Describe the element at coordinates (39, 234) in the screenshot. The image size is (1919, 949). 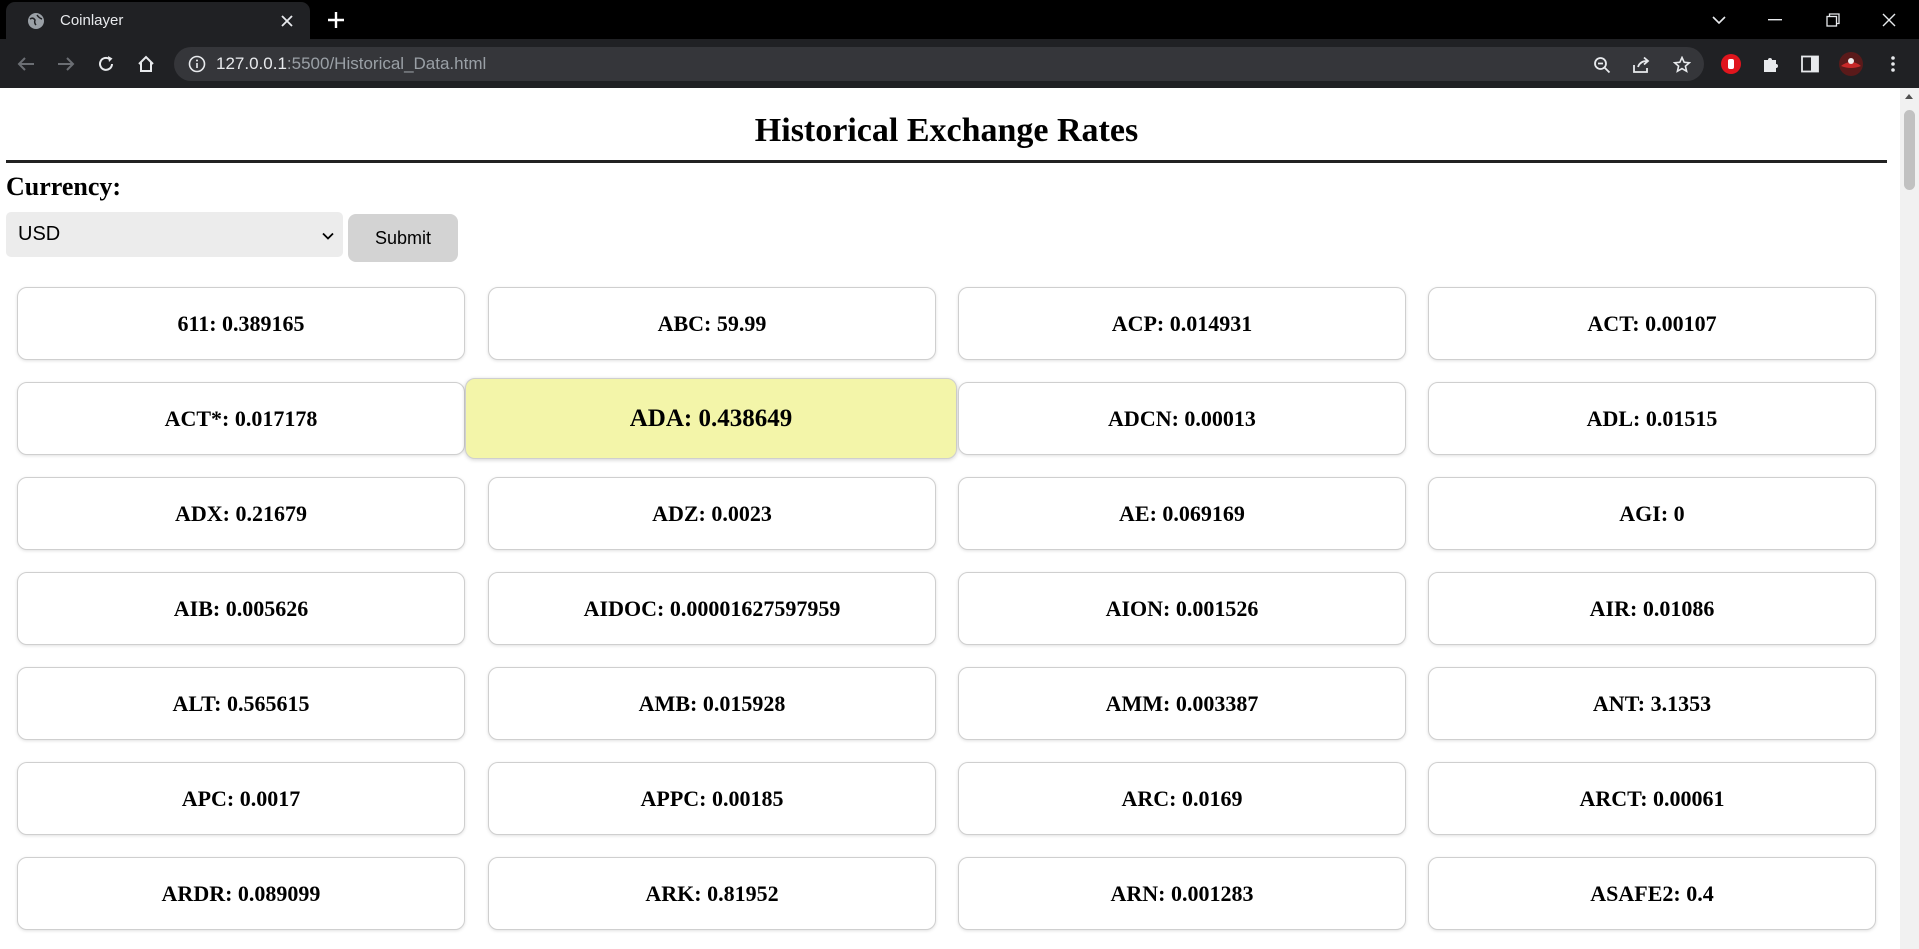
I see `currency-selected-value: USD` at that location.